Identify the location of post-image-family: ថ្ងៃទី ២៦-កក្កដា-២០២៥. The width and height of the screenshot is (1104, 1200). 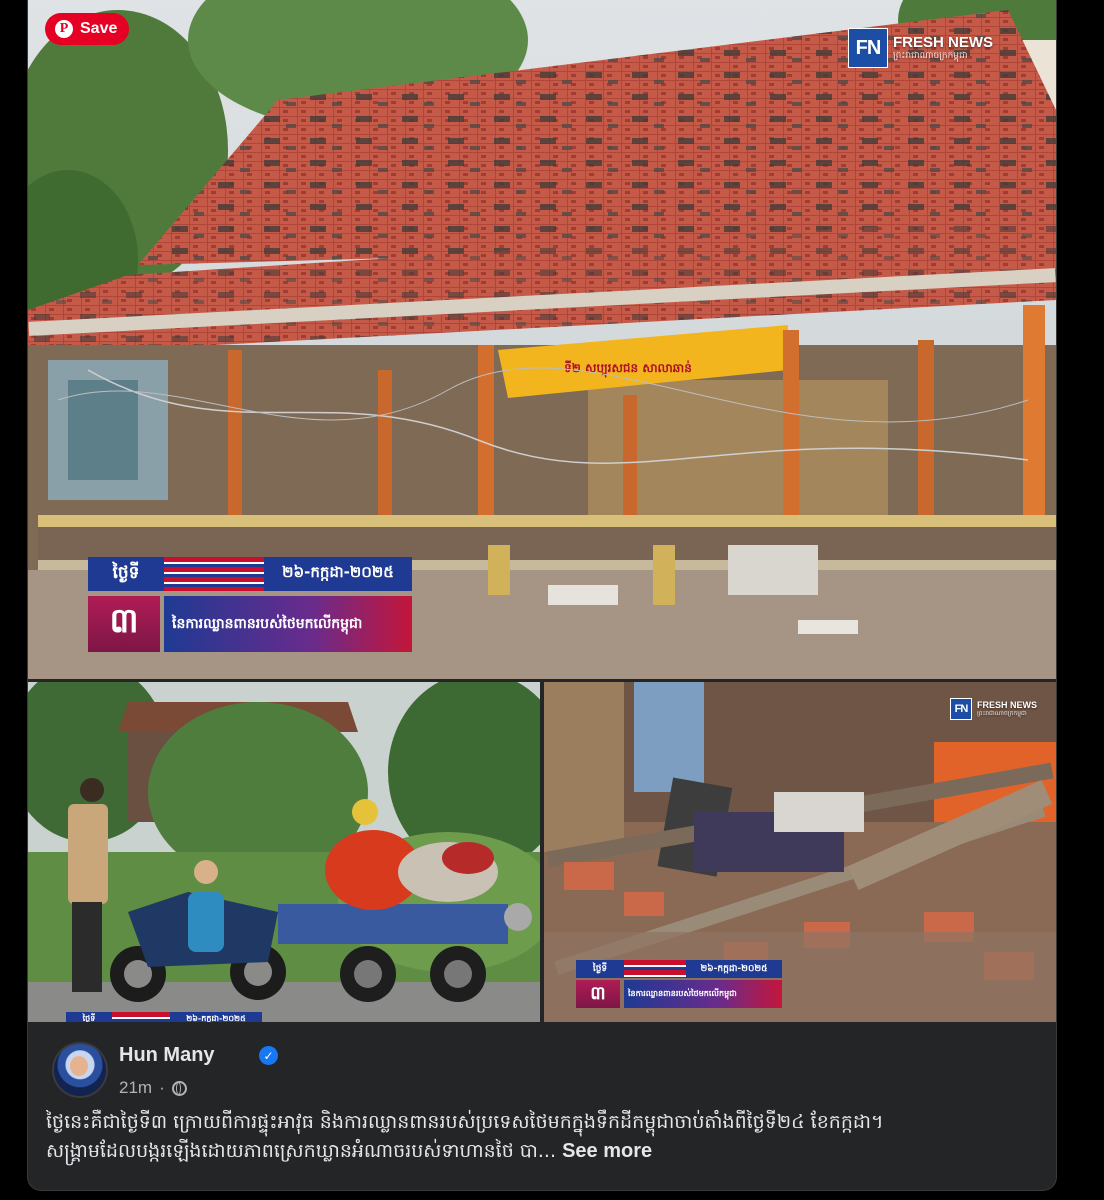
(284, 852).